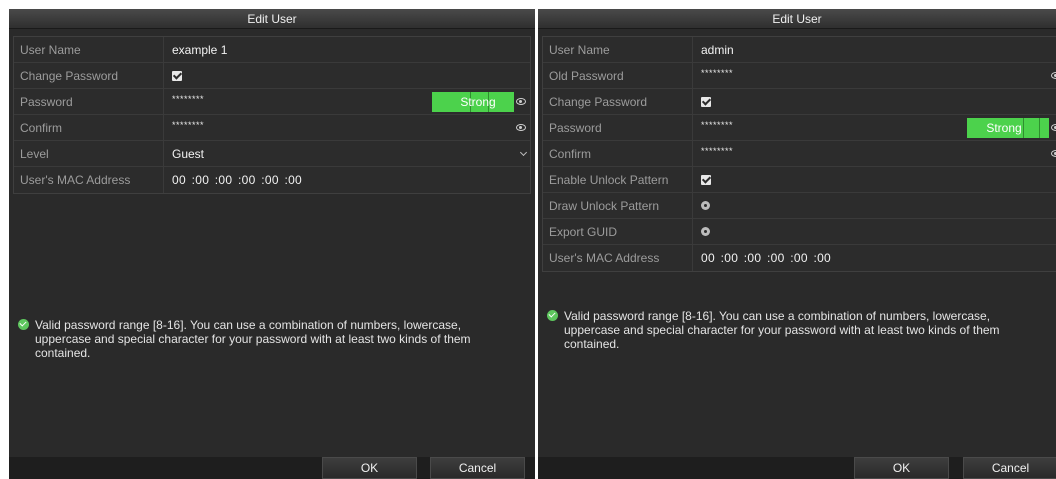  Describe the element at coordinates (717, 72) in the screenshot. I see `old-password-mask: ********` at that location.